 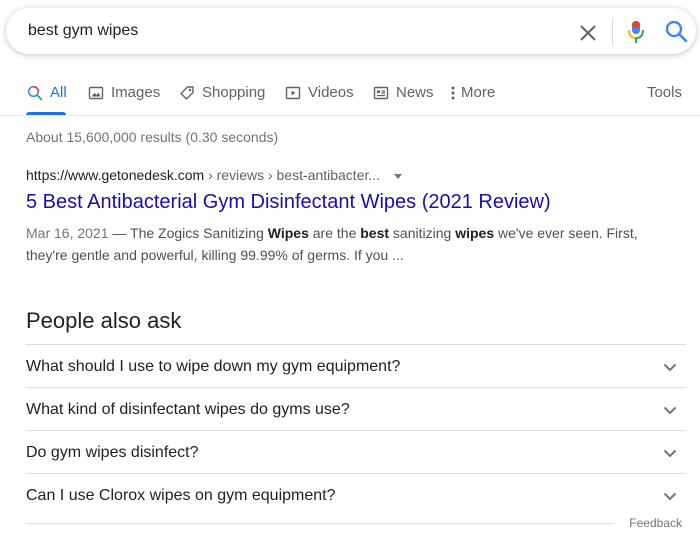 I want to click on tag-icon, so click(x=187, y=93).